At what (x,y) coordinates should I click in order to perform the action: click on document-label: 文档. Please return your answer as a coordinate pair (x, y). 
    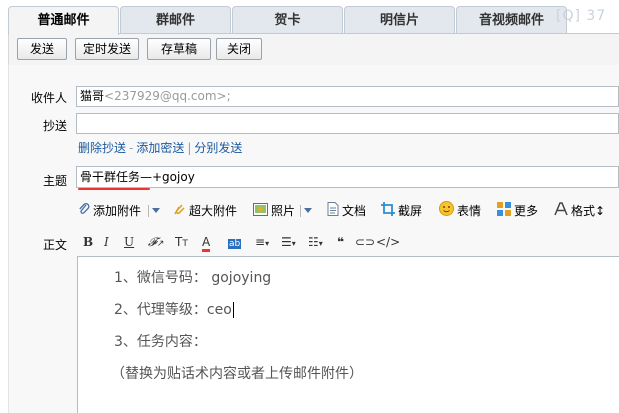
    Looking at the image, I should click on (354, 211).